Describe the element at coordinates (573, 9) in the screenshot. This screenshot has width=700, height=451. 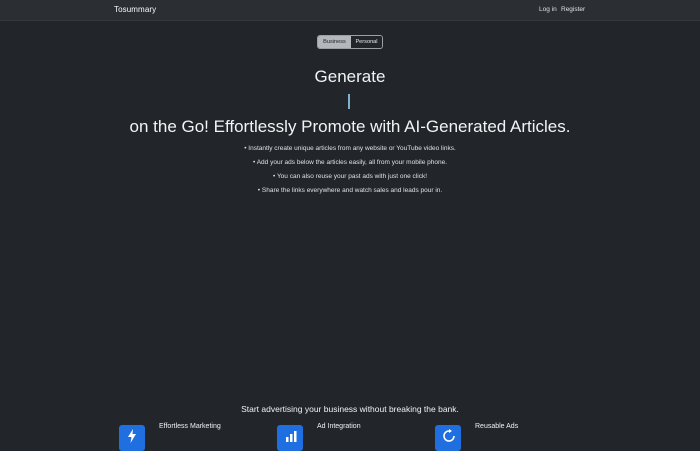
I see `register-link: Register` at that location.